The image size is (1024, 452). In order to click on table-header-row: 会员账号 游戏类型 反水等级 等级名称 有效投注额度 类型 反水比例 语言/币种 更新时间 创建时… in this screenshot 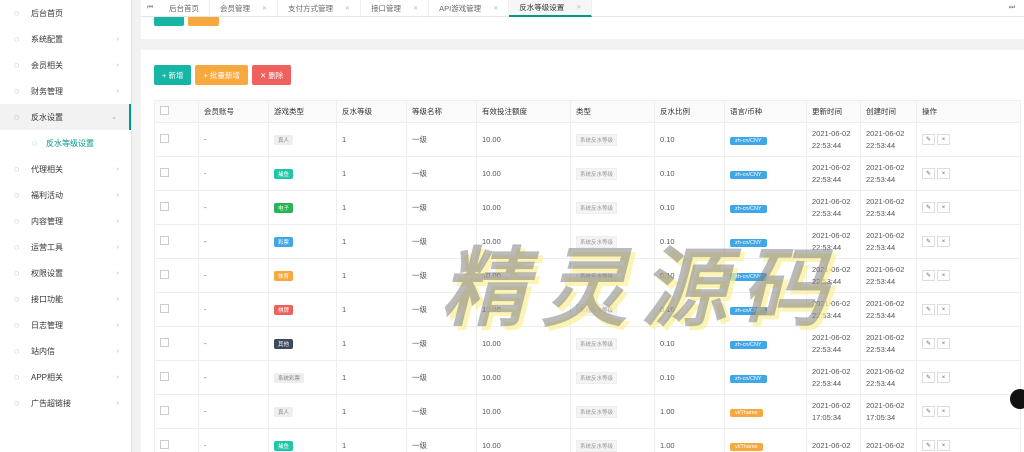, I will do `click(587, 111)`.